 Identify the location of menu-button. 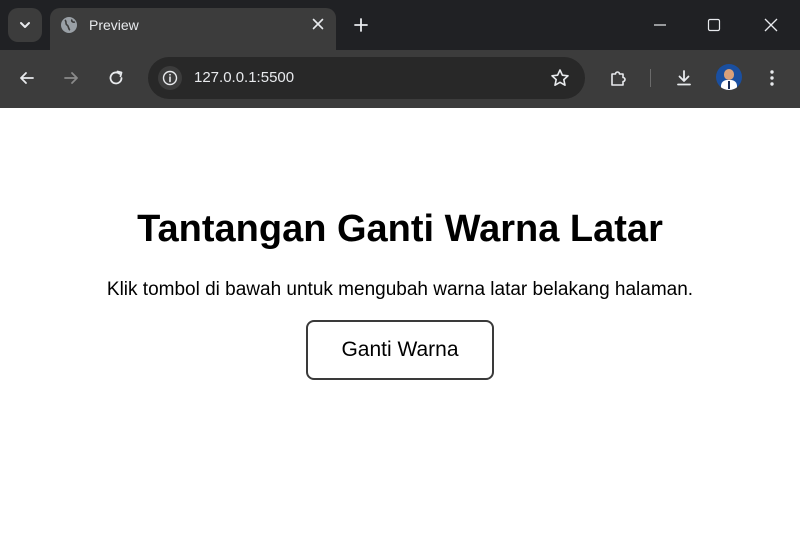
(772, 78).